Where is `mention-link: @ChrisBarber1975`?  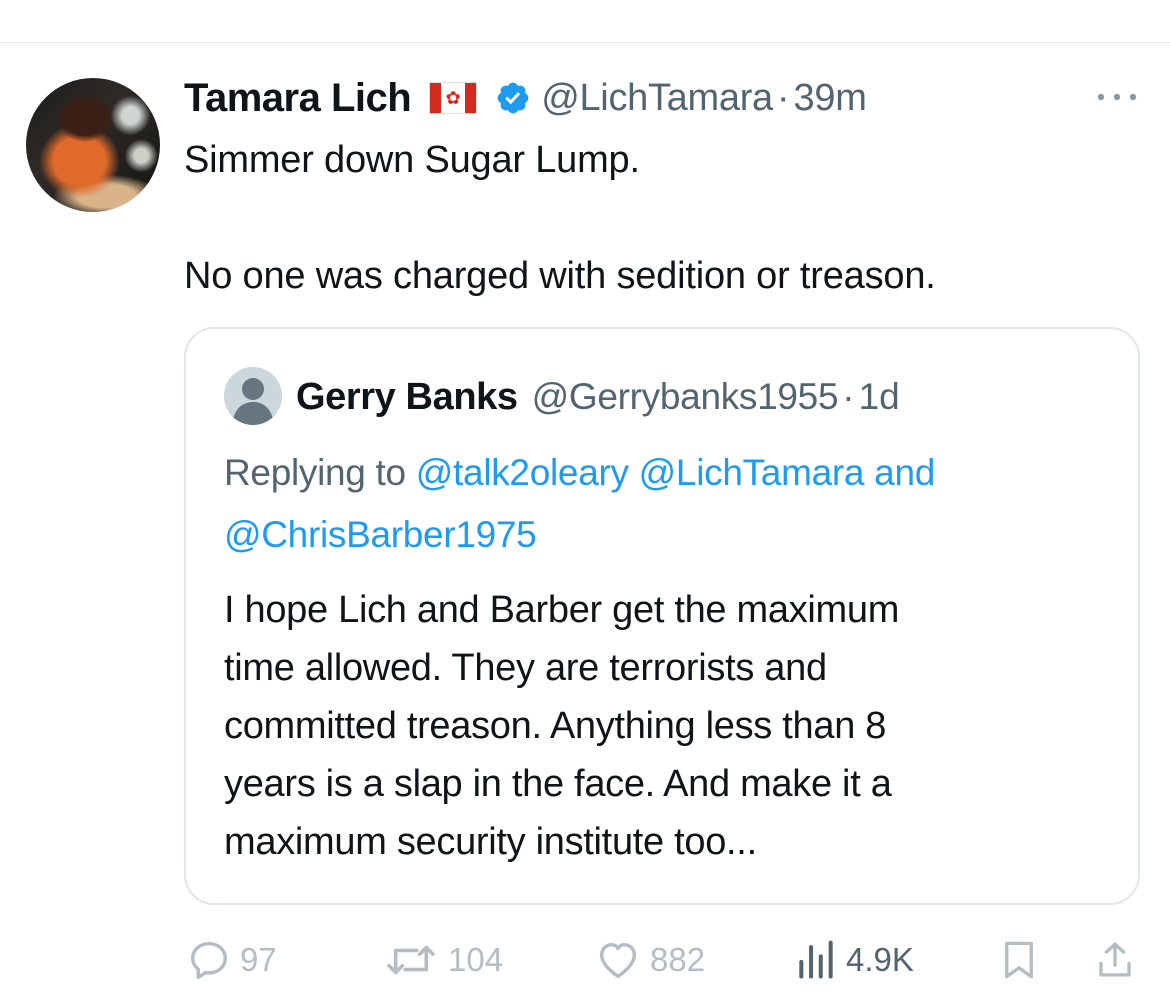 mention-link: @ChrisBarber1975 is located at coordinates (380, 534).